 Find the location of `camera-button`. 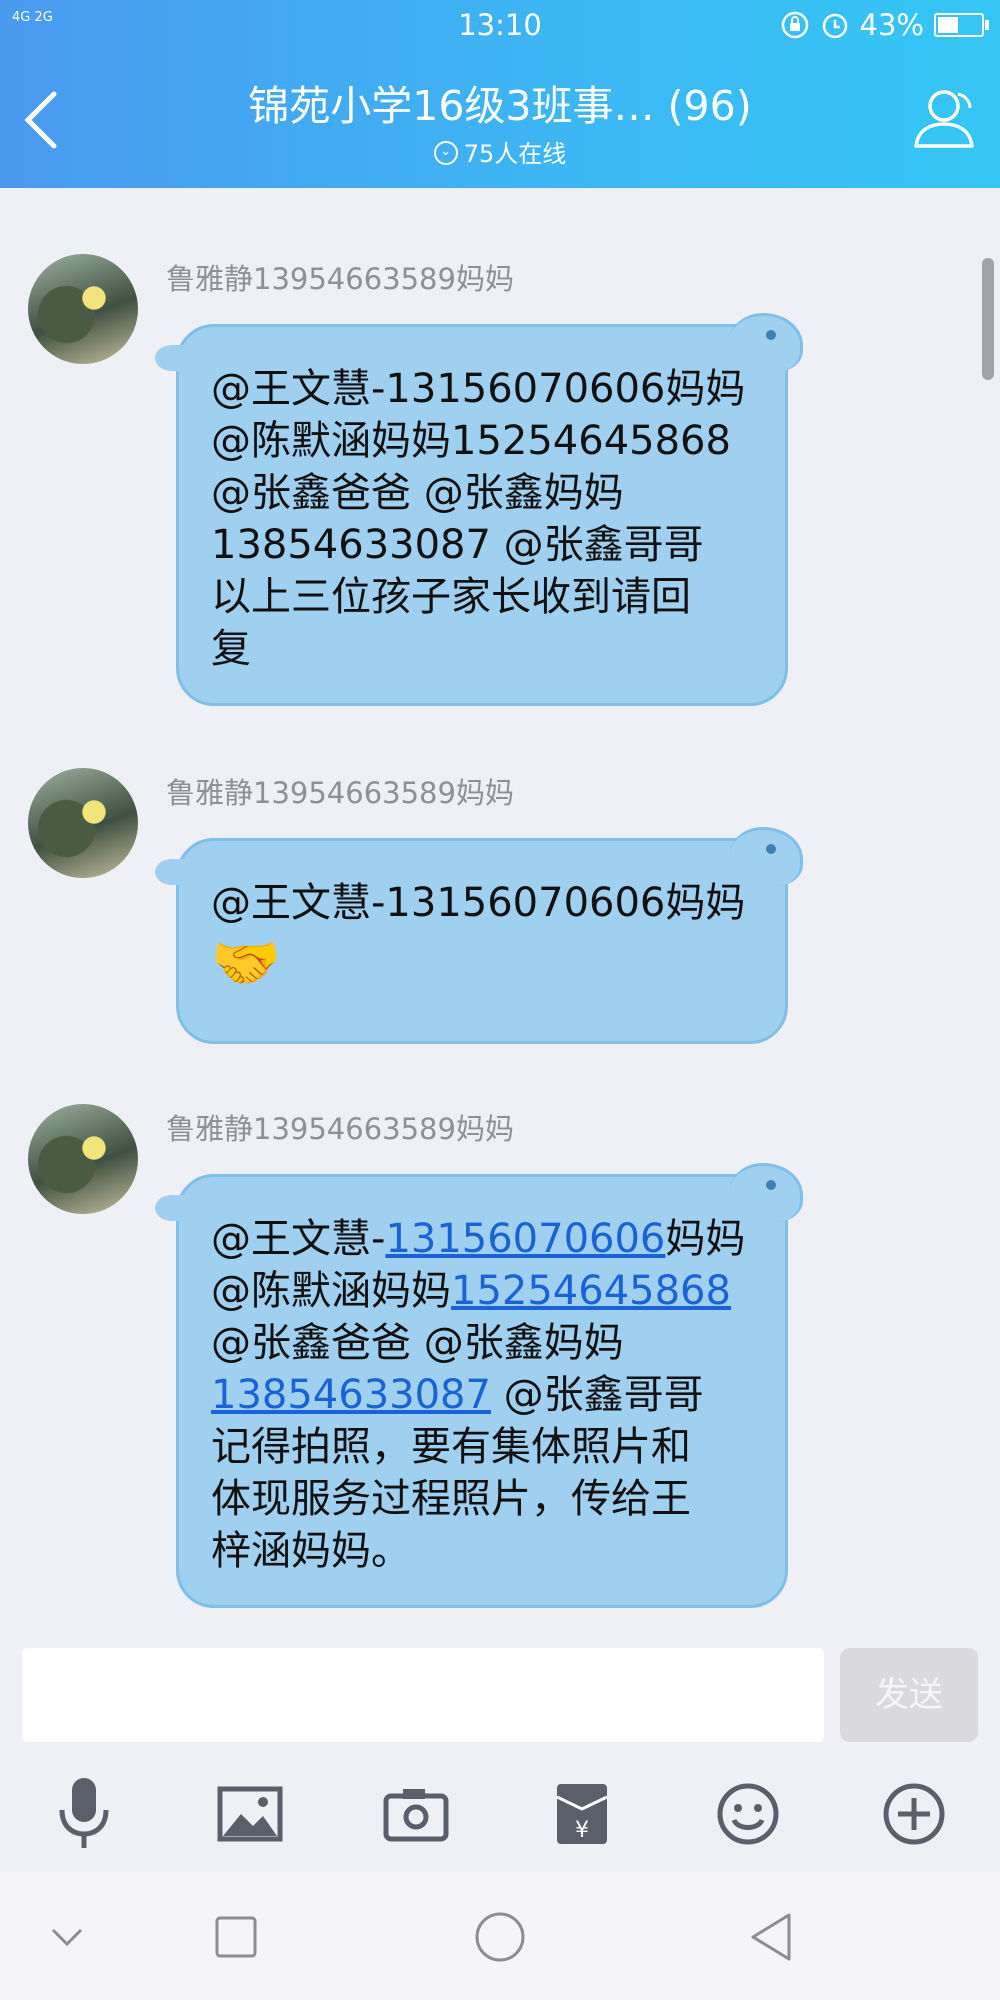

camera-button is located at coordinates (416, 1814).